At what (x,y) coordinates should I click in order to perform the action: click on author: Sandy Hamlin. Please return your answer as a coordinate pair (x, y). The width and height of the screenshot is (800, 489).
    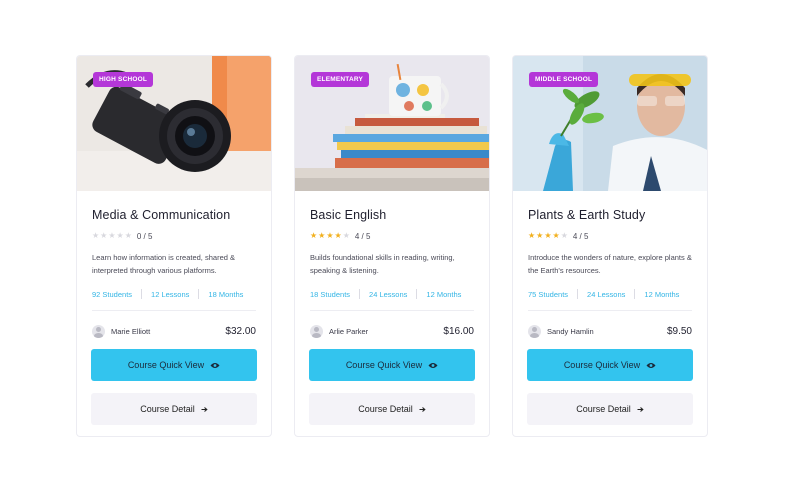
    Looking at the image, I should click on (561, 331).